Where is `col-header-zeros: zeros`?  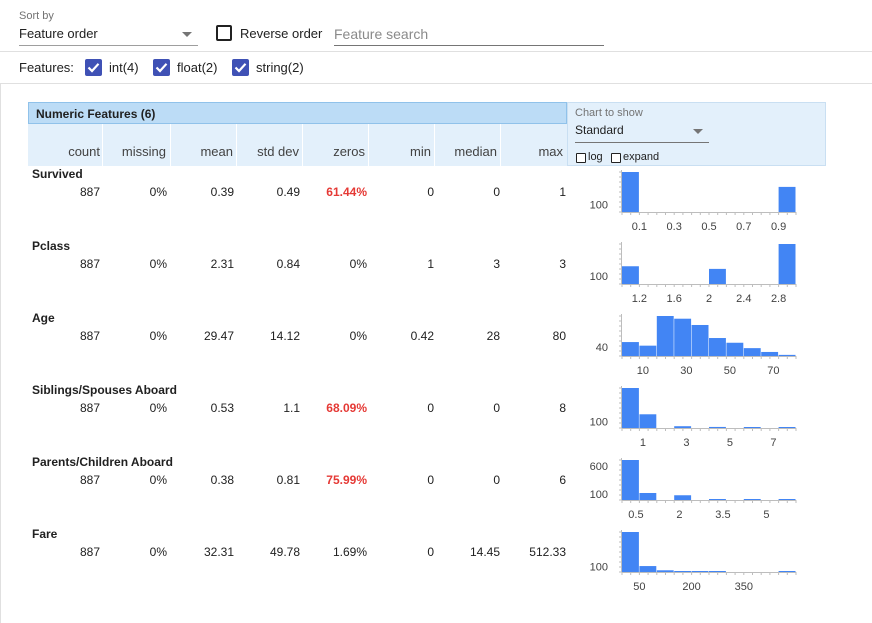
col-header-zeros: zeros is located at coordinates (333, 151).